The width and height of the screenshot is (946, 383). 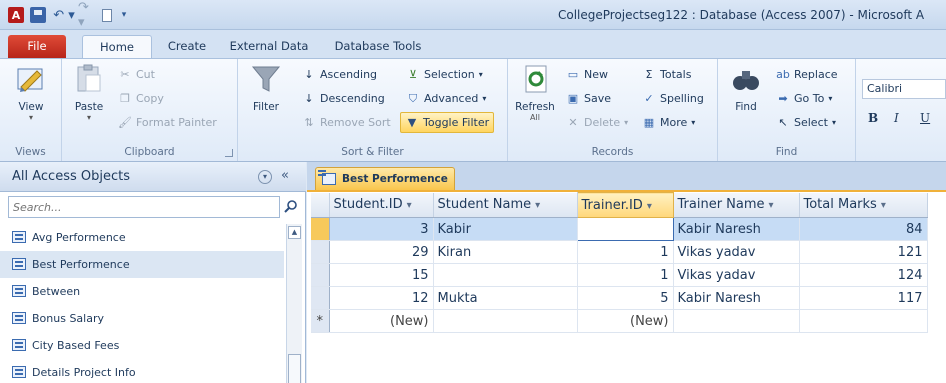 What do you see at coordinates (266, 88) in the screenshot?
I see `filter-button: Filter` at bounding box center [266, 88].